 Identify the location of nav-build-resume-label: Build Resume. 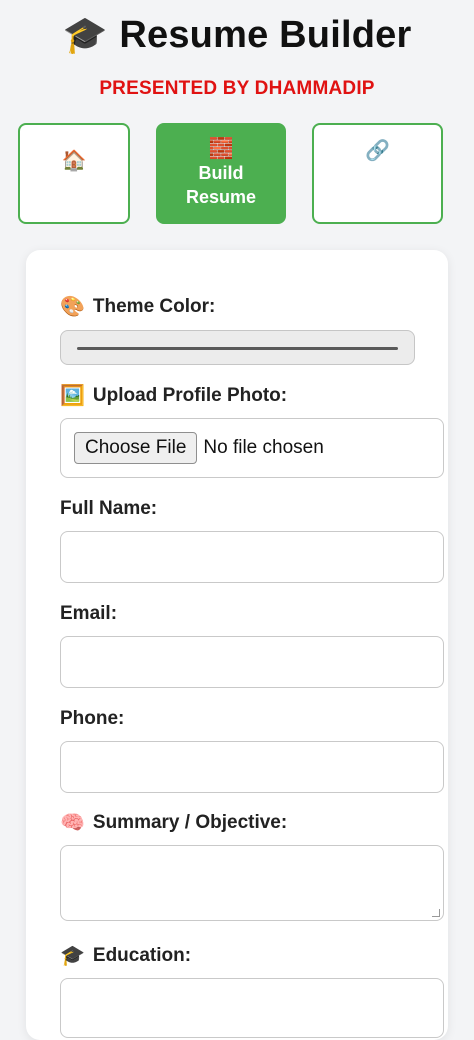
(221, 185).